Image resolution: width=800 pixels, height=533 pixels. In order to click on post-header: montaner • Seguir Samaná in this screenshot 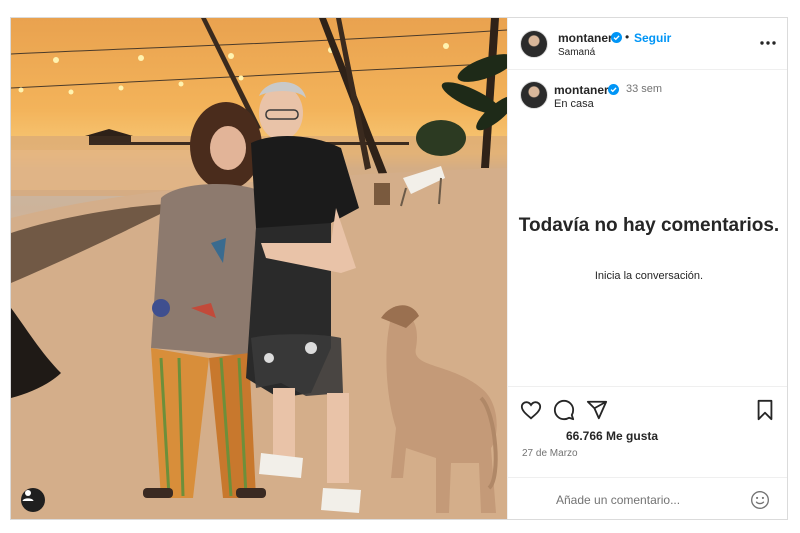, I will do `click(647, 44)`.